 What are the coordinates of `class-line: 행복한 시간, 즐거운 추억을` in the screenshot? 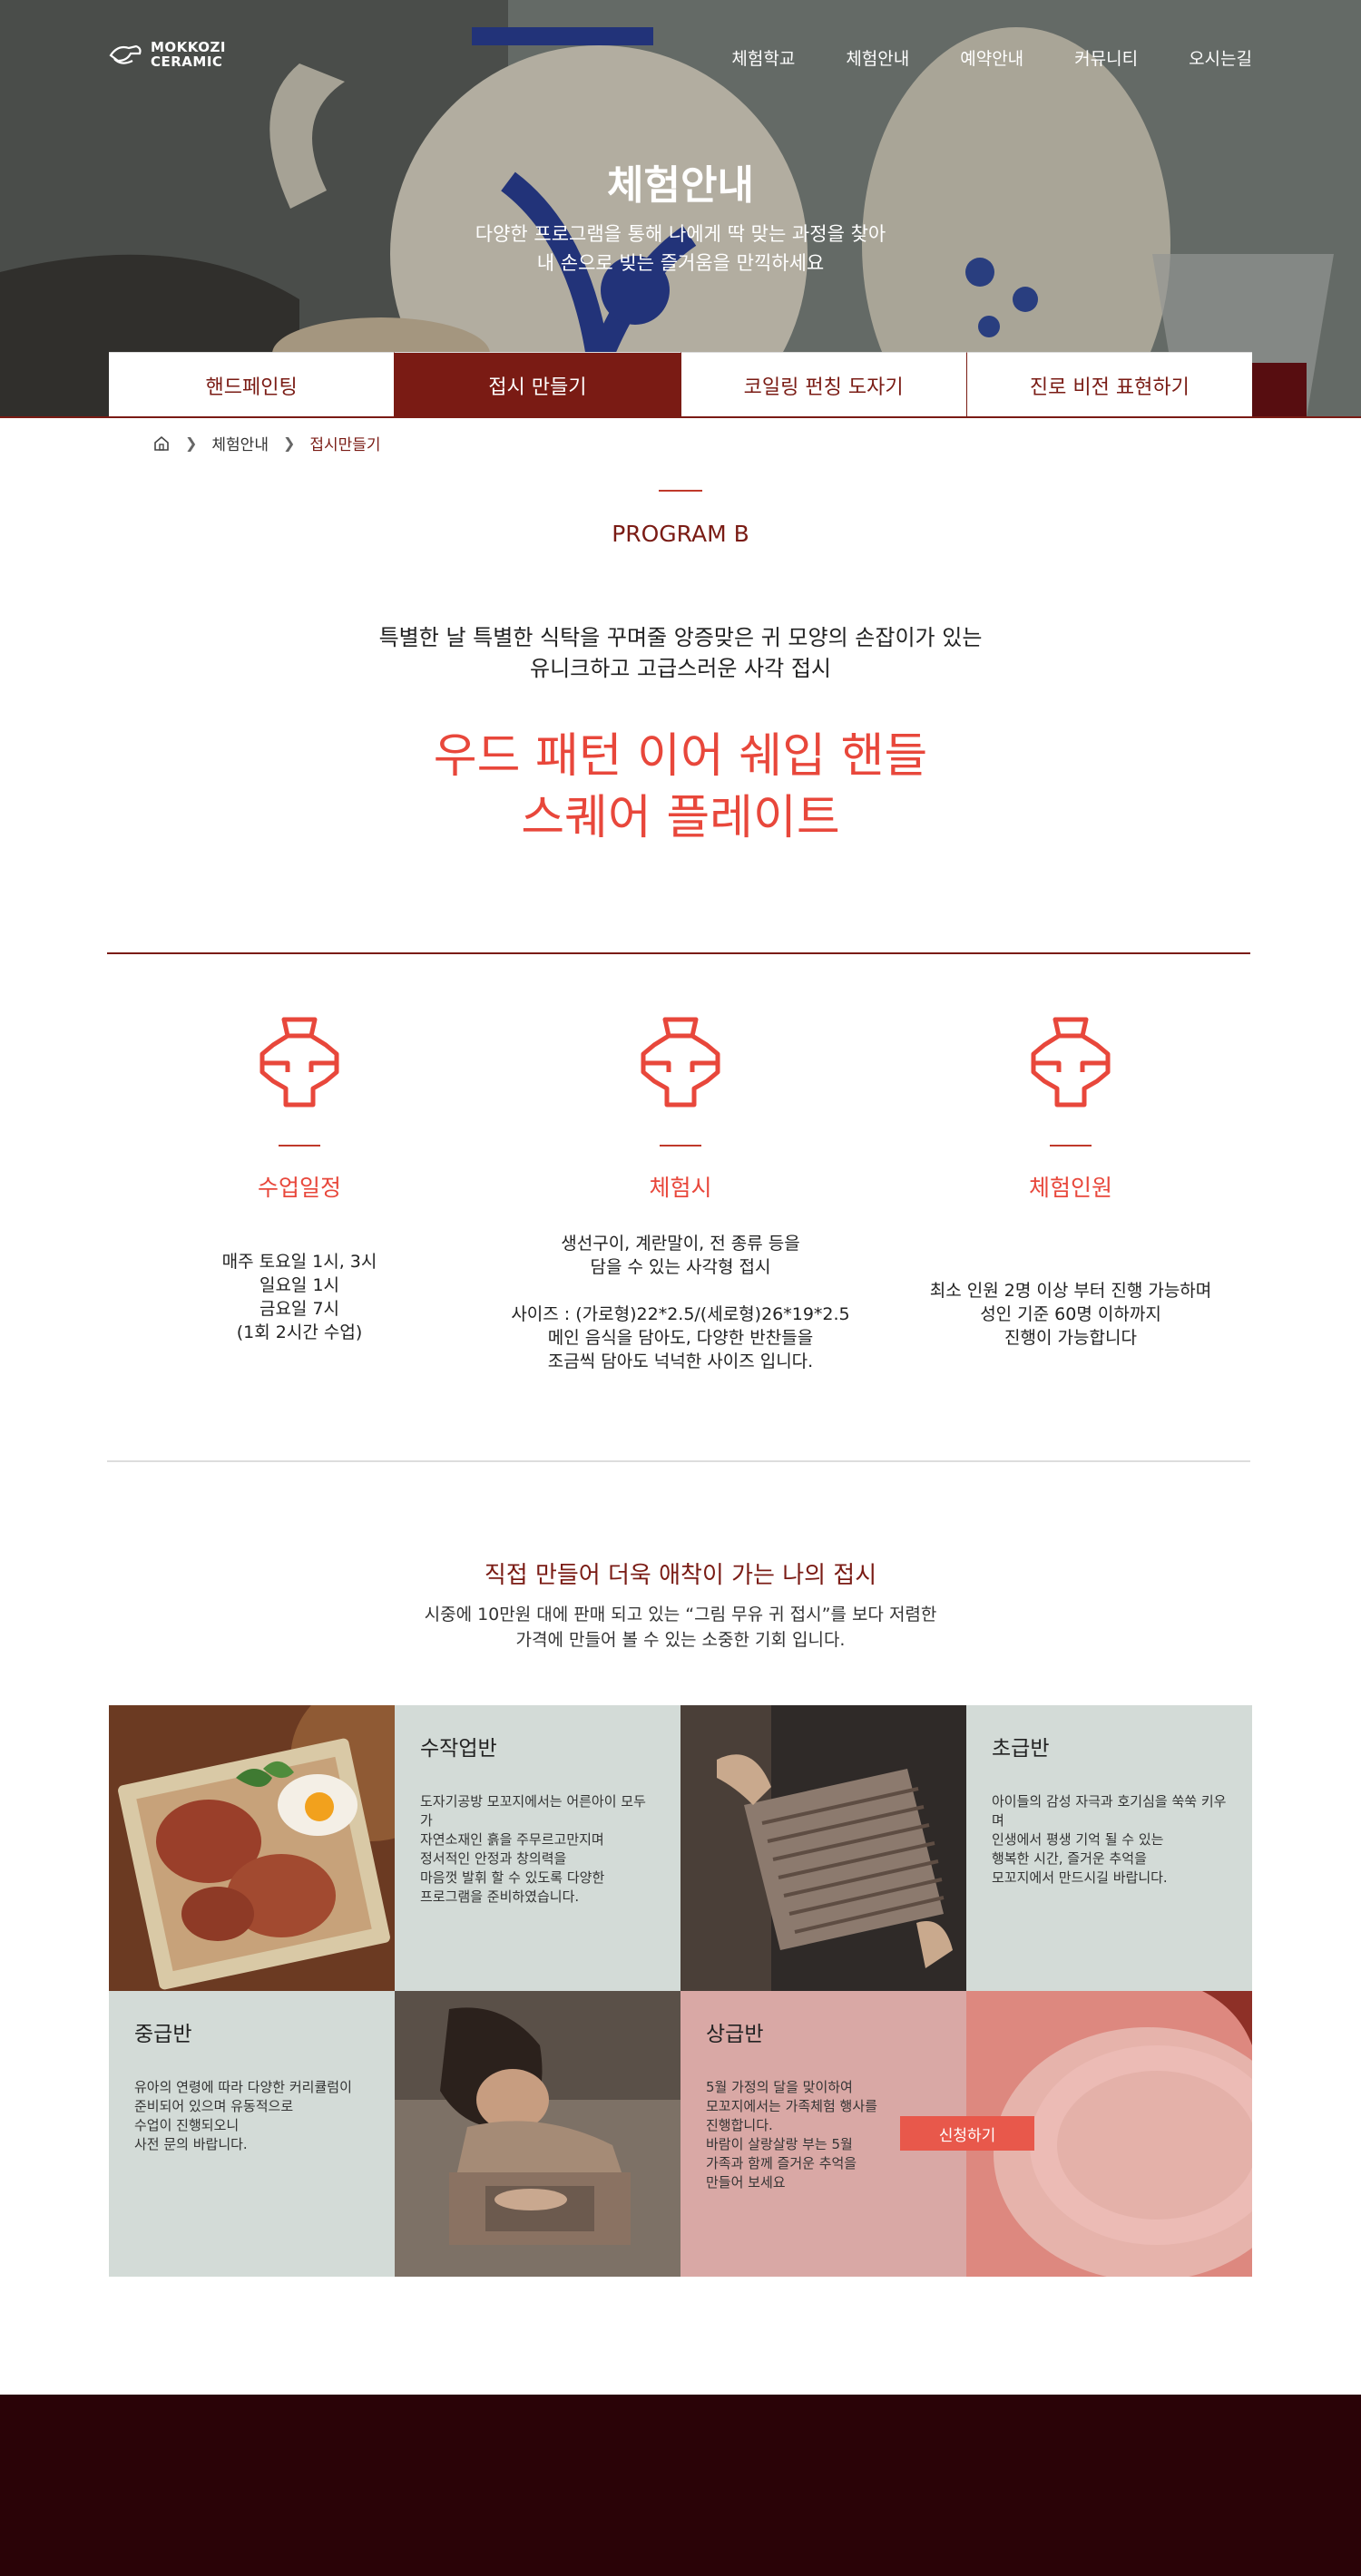 It's located at (1069, 1858).